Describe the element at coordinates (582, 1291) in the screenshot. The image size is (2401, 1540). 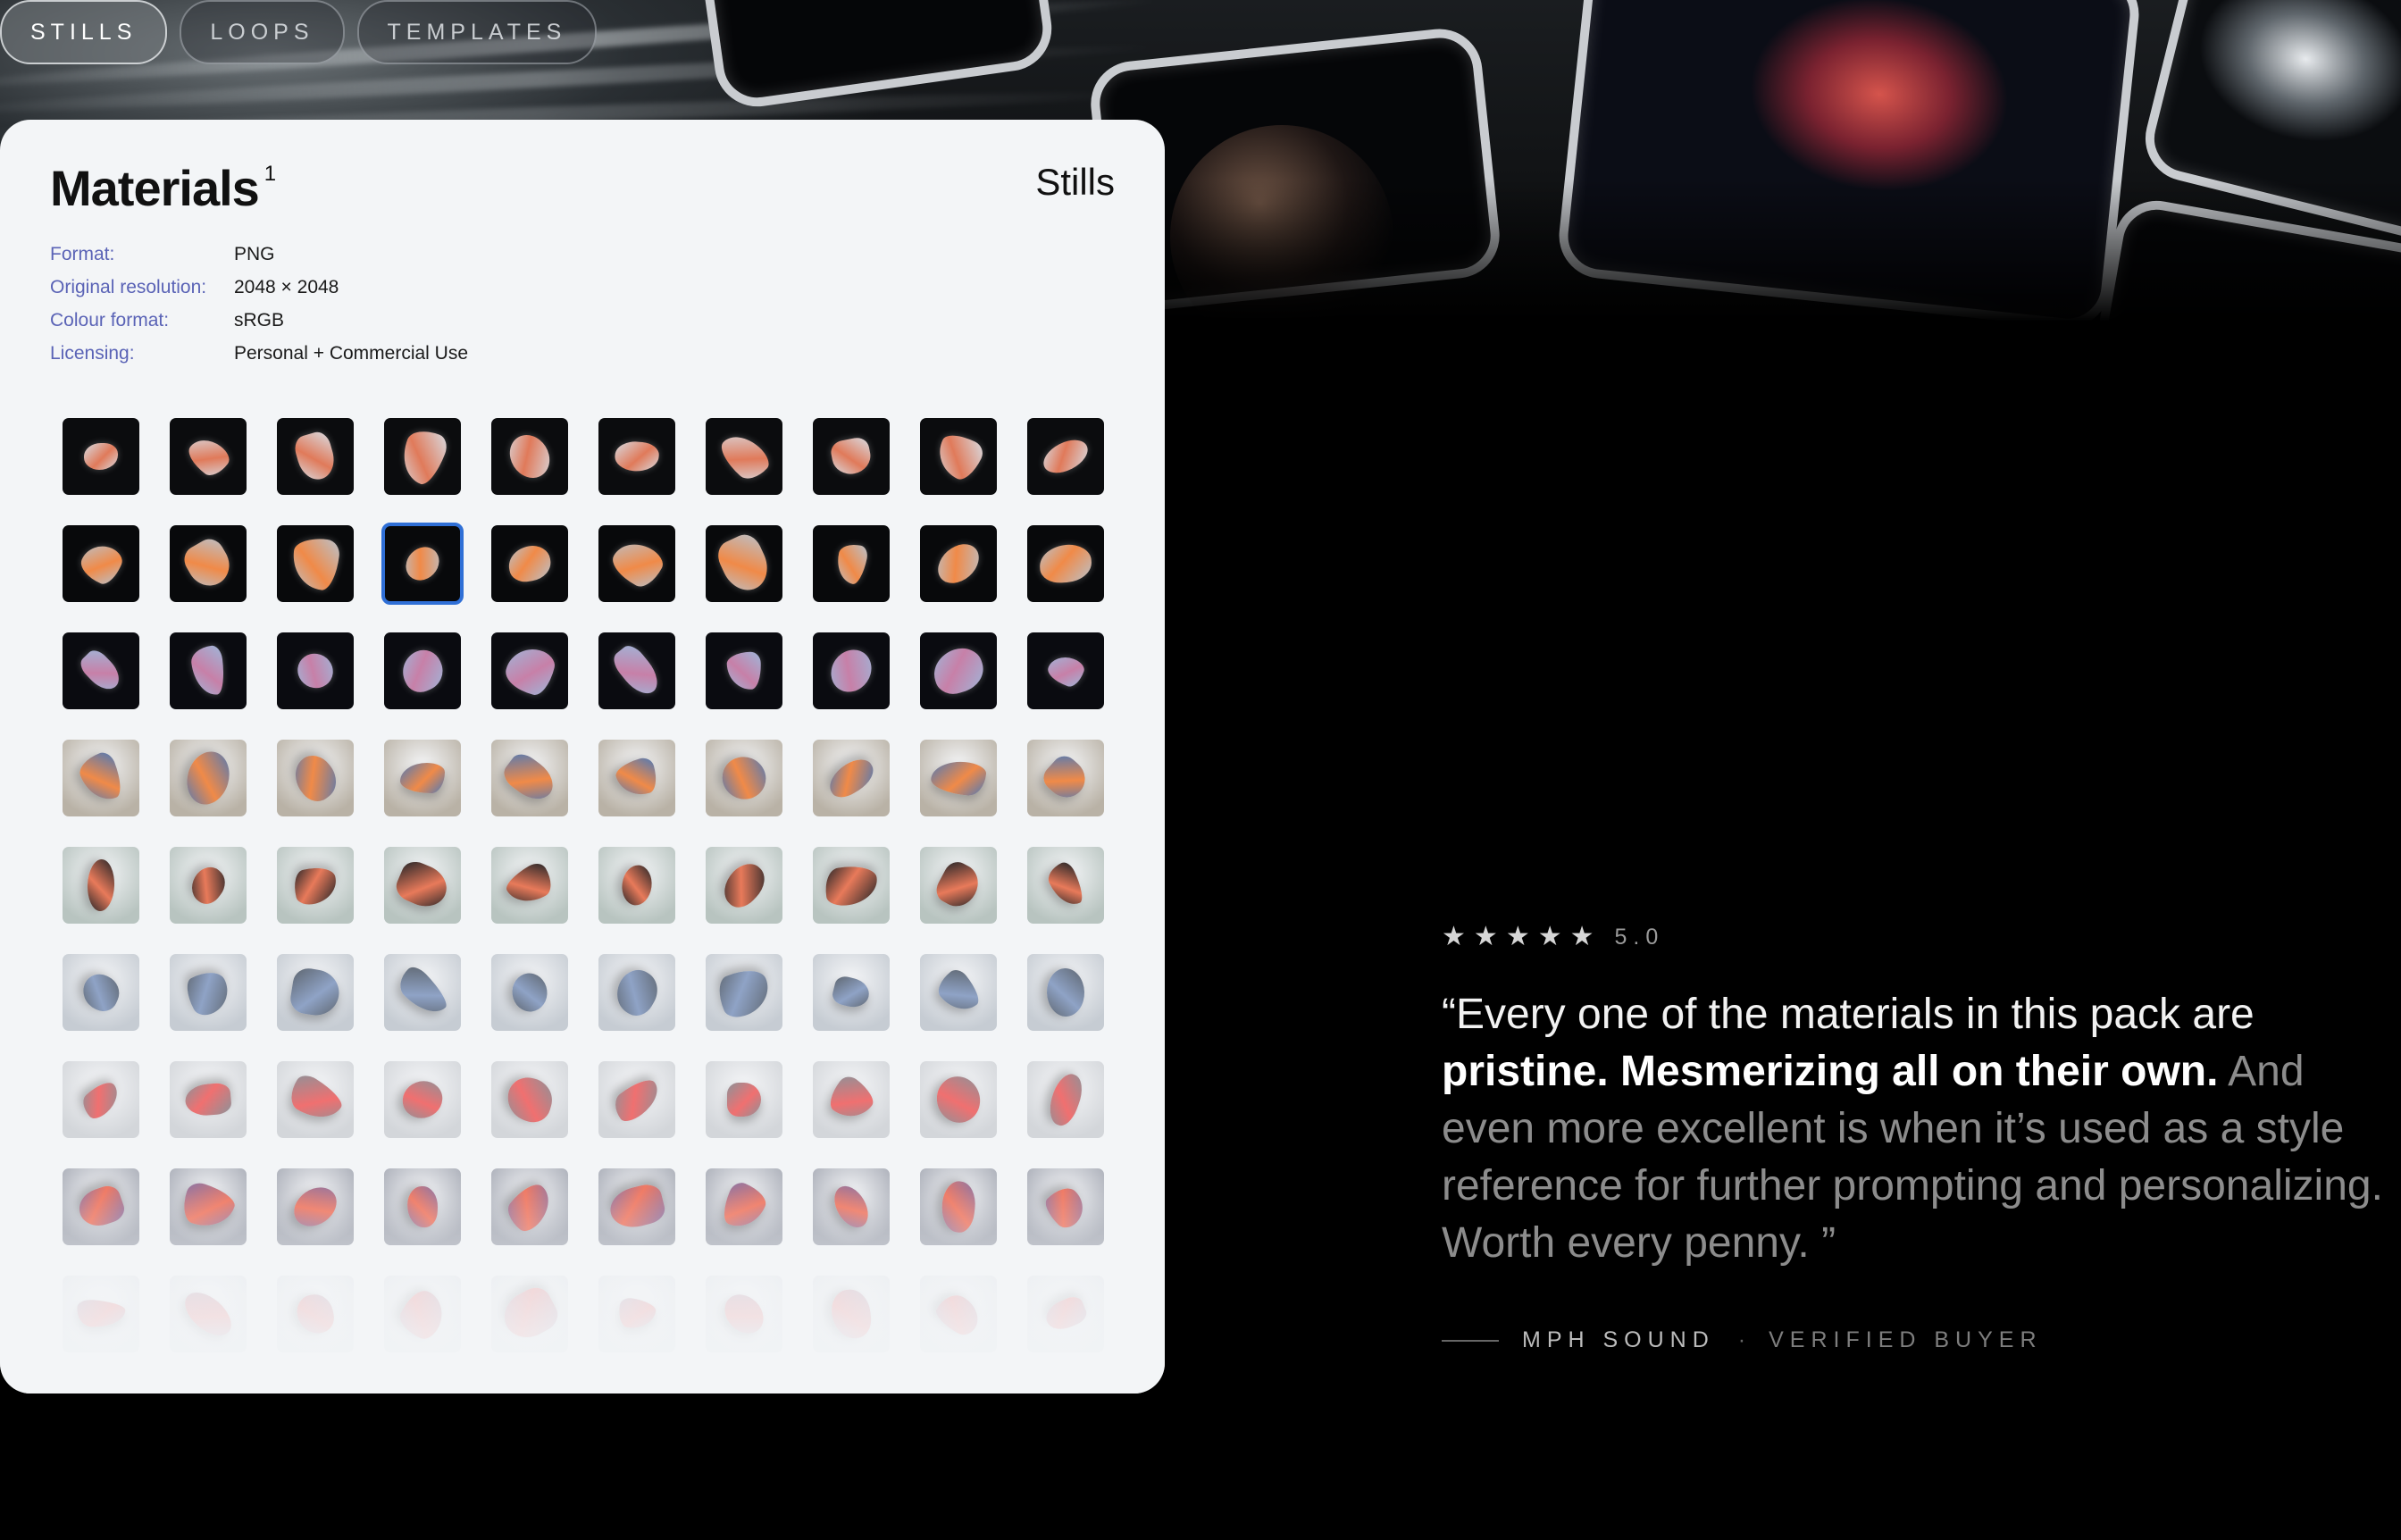
I see `card-bottom-fade` at that location.